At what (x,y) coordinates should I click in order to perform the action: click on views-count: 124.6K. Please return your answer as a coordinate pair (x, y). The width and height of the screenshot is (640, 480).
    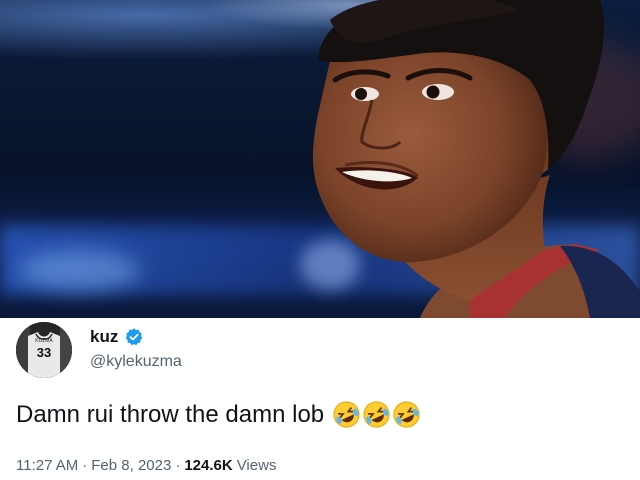
    Looking at the image, I should click on (208, 465).